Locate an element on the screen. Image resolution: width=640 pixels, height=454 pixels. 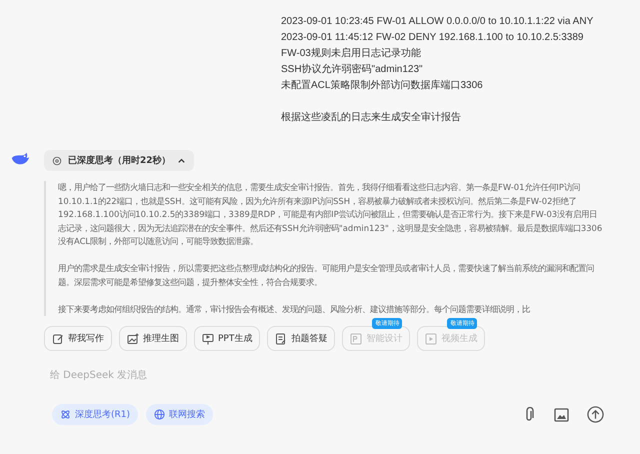
document-icon is located at coordinates (281, 338).